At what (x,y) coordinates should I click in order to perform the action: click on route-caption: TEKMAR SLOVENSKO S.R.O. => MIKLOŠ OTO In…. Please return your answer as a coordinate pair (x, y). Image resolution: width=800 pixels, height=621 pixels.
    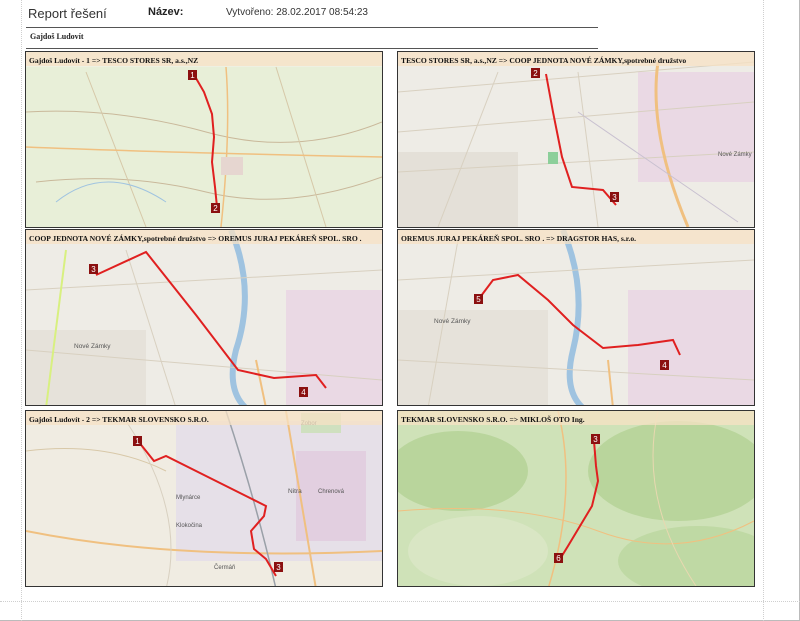
    Looking at the image, I should click on (493, 419).